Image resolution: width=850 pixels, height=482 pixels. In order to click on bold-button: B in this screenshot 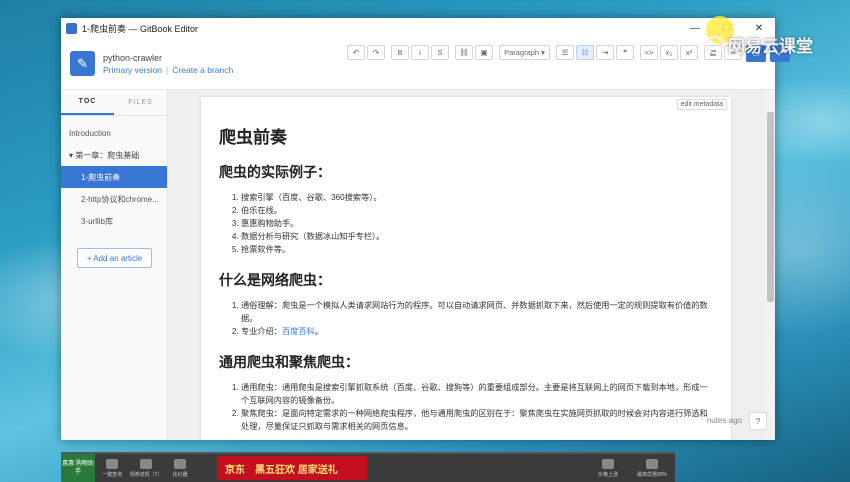, I will do `click(400, 52)`.